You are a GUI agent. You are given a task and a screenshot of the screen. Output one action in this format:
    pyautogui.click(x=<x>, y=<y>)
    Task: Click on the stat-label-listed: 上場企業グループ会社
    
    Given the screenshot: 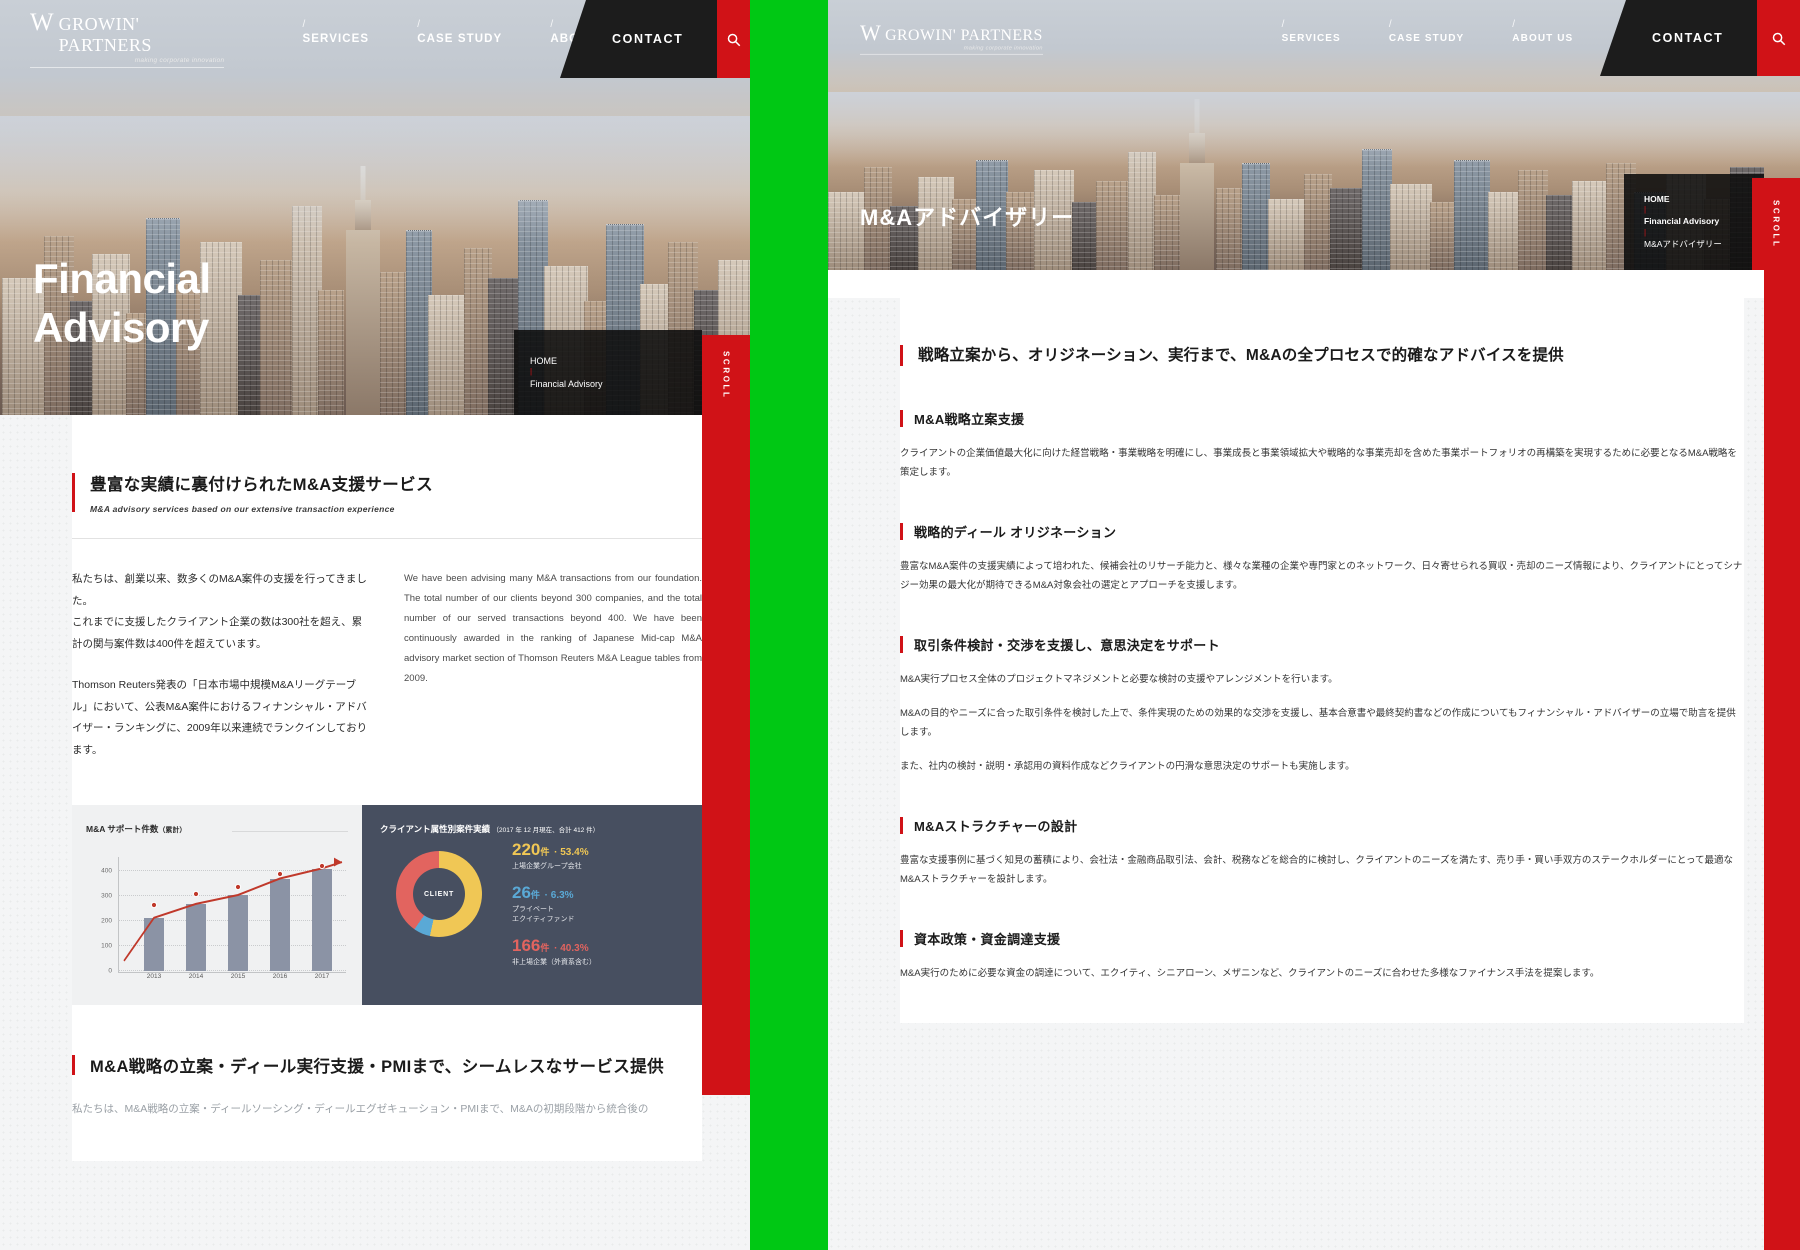 What is the action you would take?
    pyautogui.click(x=547, y=867)
    